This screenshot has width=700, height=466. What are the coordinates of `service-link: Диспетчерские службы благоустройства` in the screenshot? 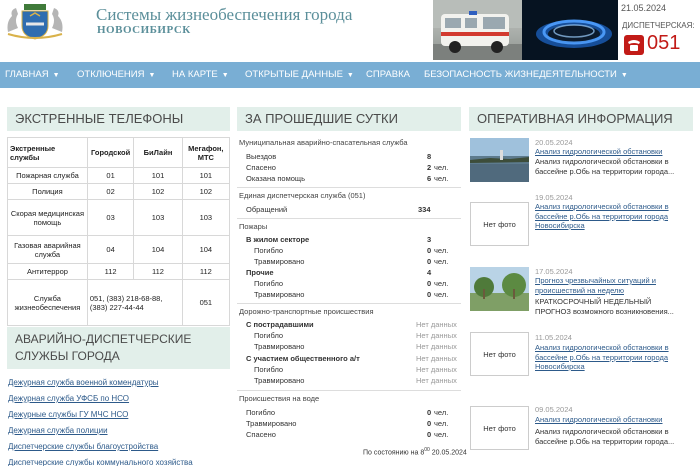 It's located at (83, 446).